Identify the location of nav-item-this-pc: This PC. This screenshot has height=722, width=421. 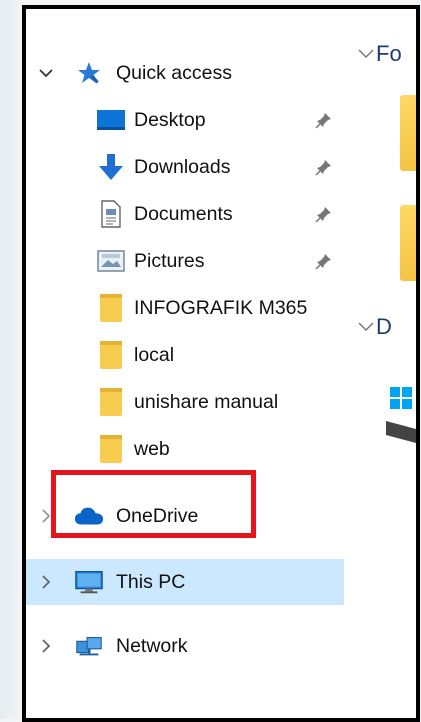
(185, 582).